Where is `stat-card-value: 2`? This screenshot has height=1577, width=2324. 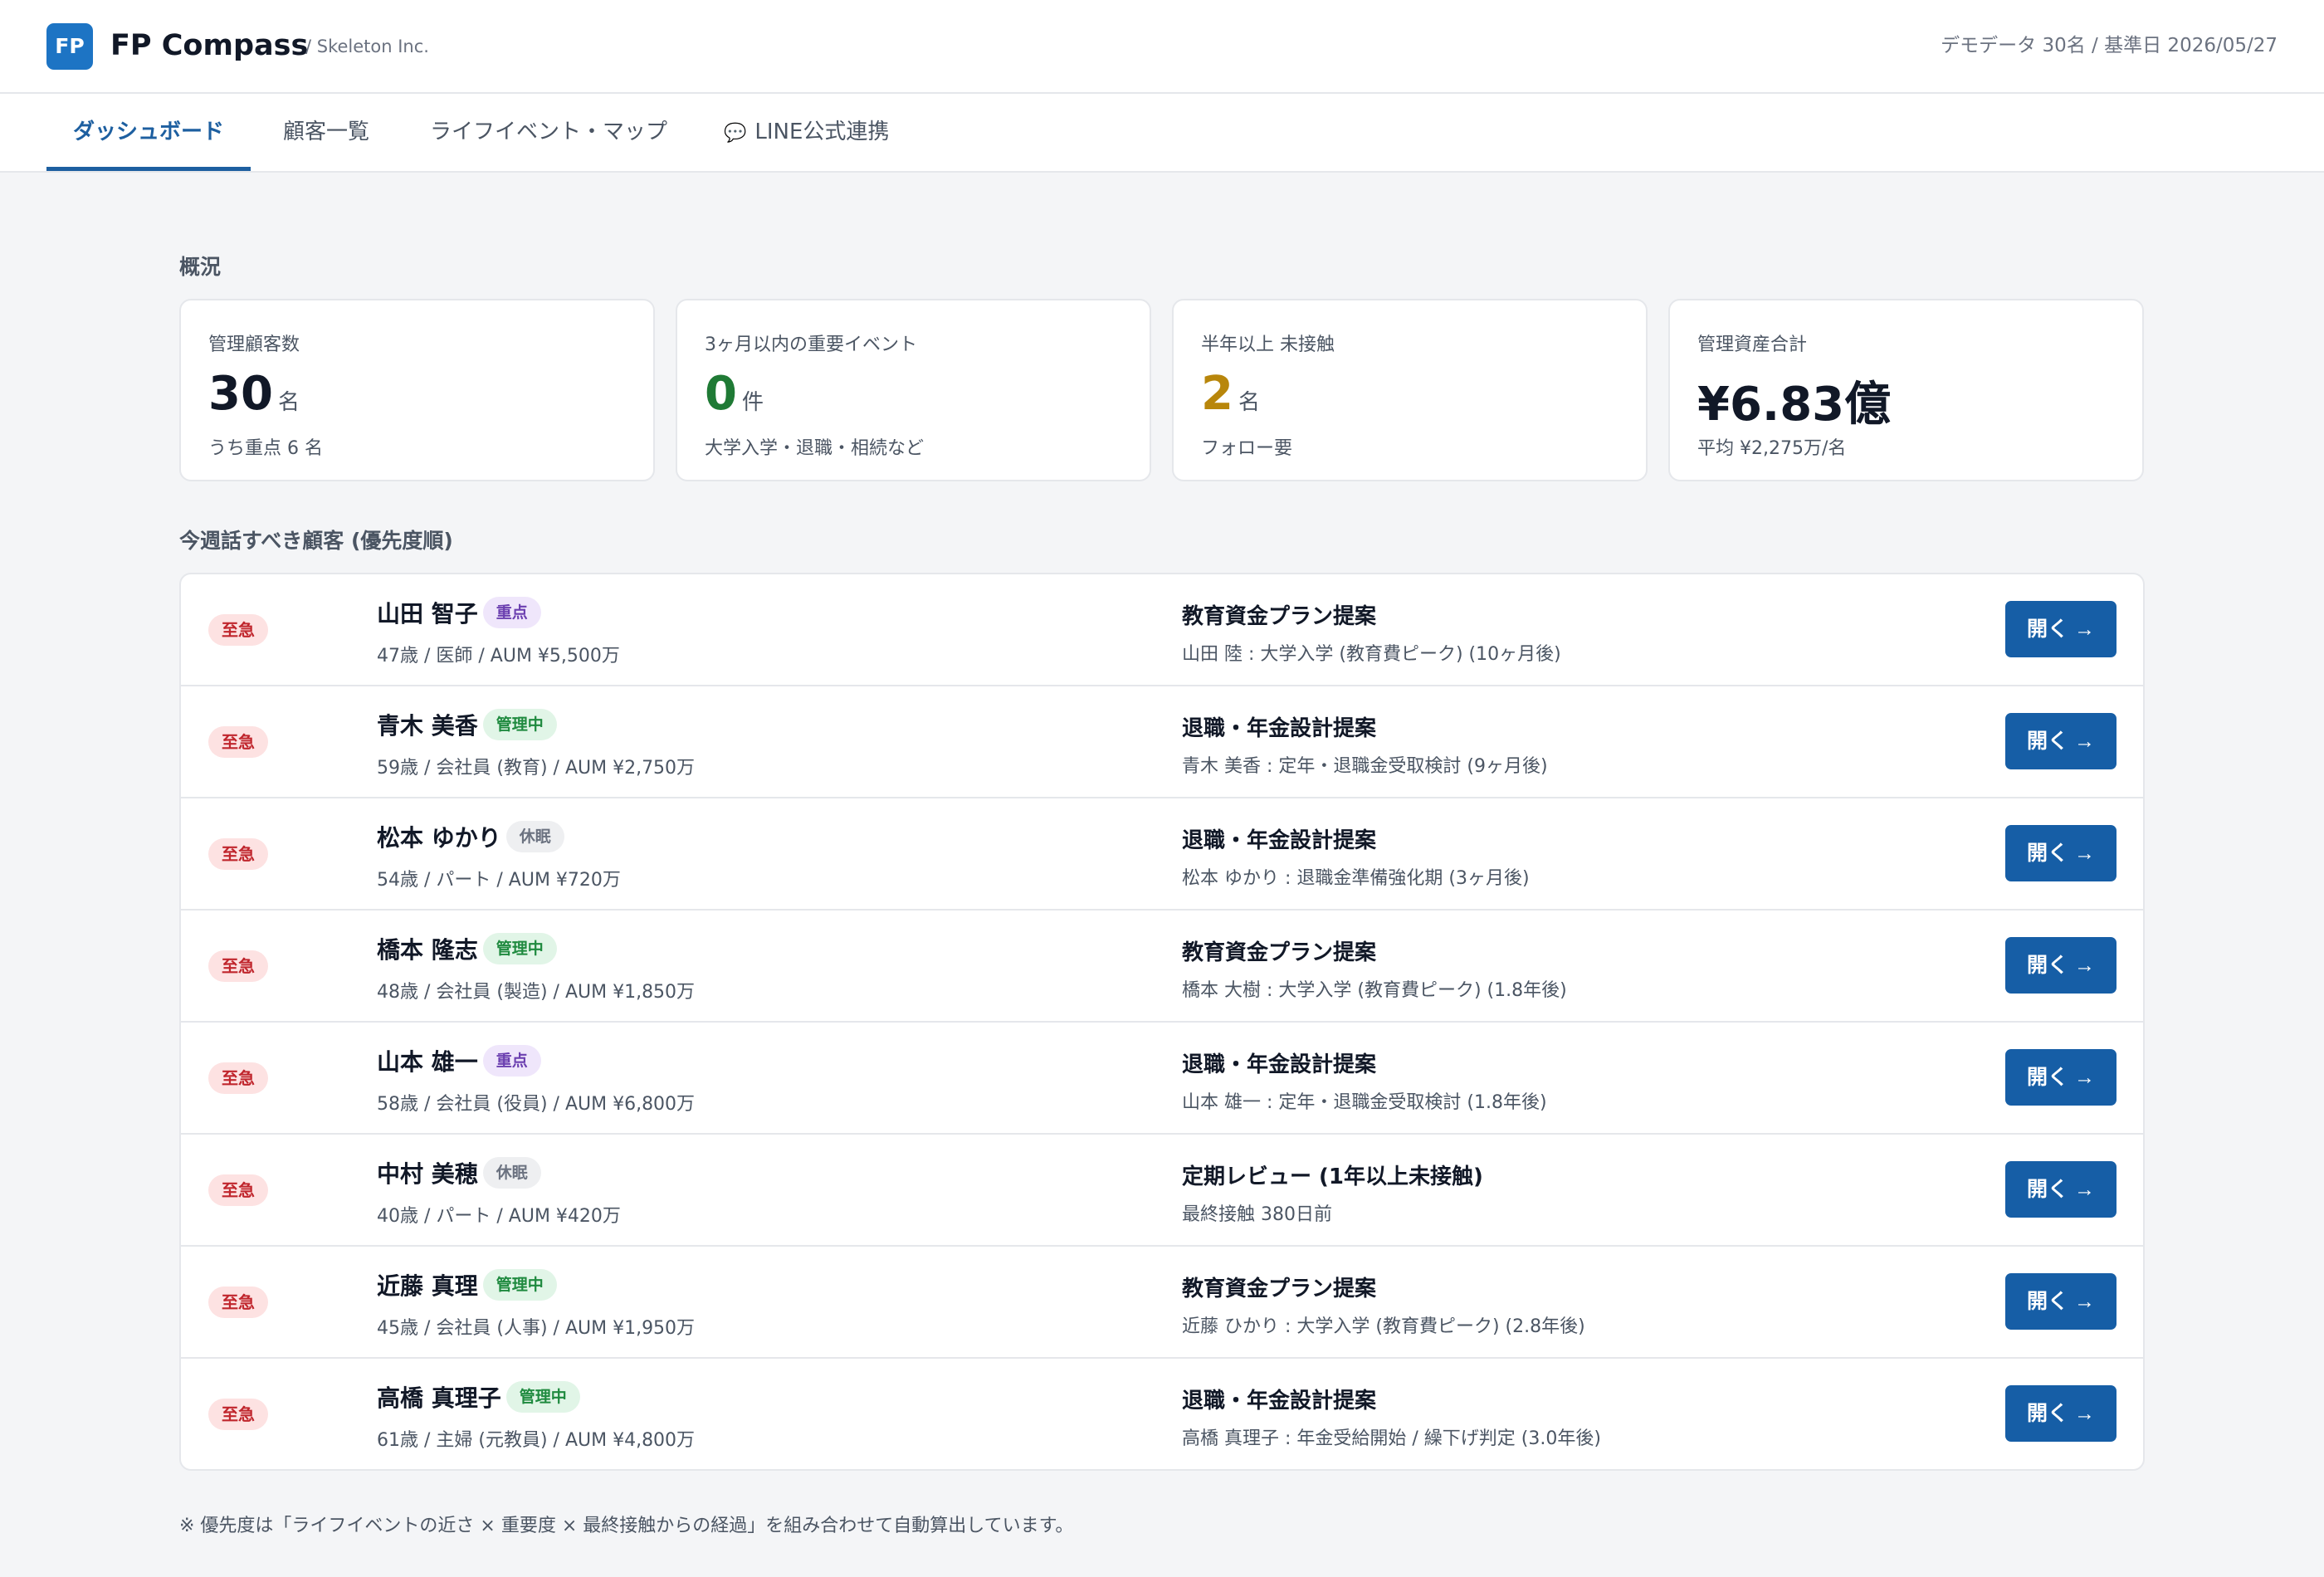 stat-card-value: 2 is located at coordinates (1217, 394).